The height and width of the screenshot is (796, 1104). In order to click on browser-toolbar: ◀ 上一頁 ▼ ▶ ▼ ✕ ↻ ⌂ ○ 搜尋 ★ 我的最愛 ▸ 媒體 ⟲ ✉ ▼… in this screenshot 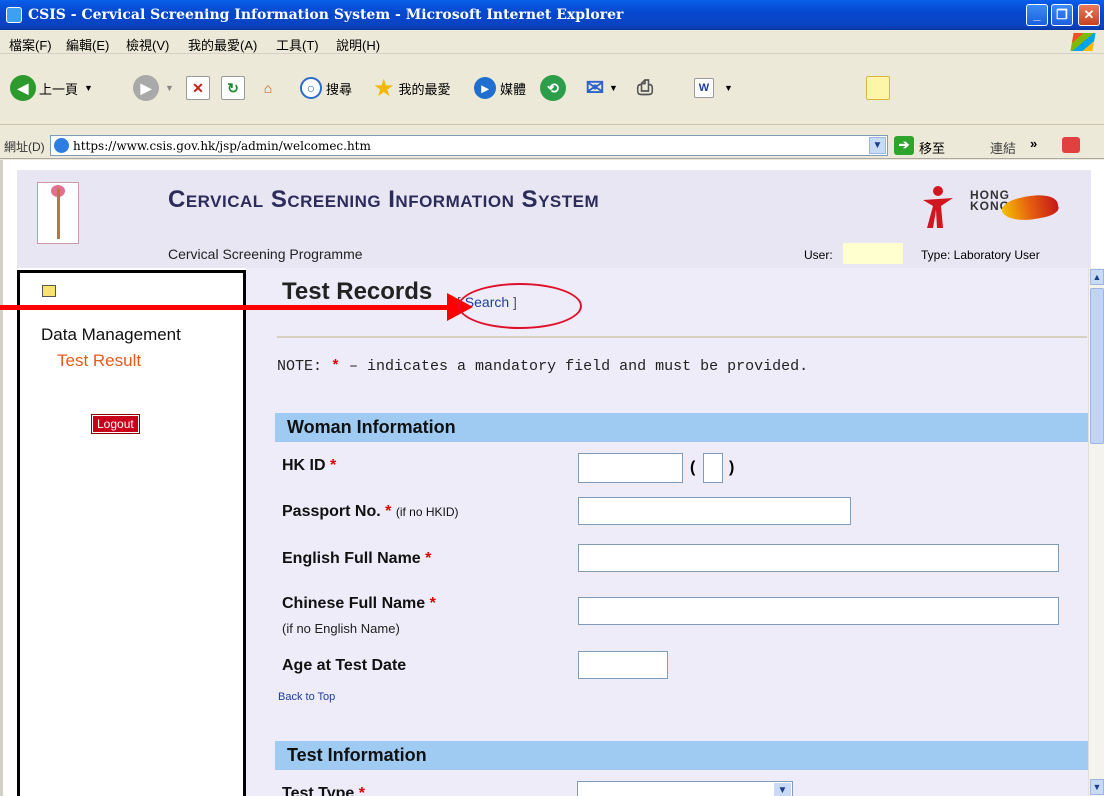, I will do `click(552, 90)`.